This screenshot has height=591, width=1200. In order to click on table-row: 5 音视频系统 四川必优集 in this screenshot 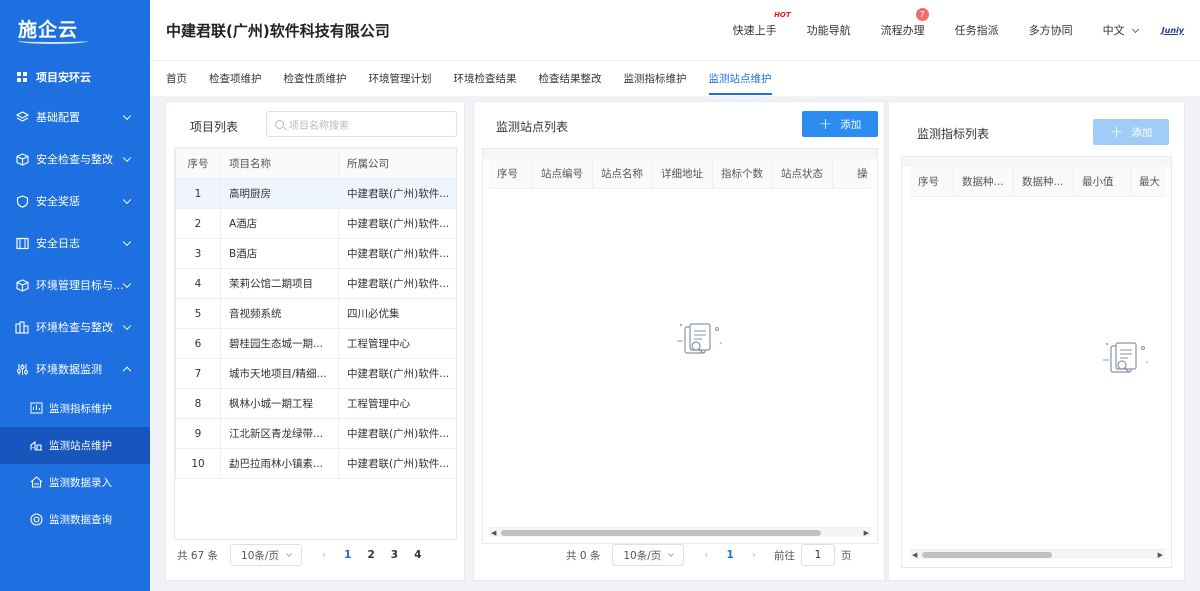, I will do `click(315, 313)`.